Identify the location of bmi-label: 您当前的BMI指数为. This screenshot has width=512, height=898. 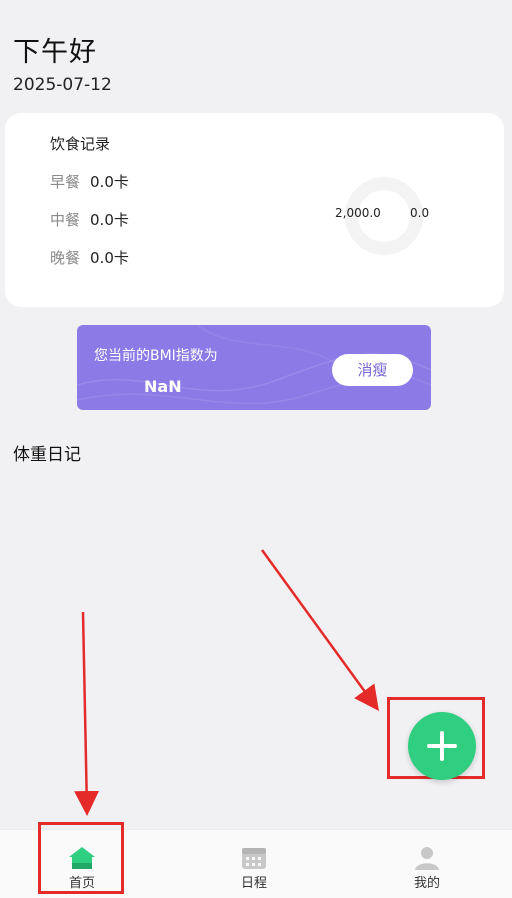
(156, 356).